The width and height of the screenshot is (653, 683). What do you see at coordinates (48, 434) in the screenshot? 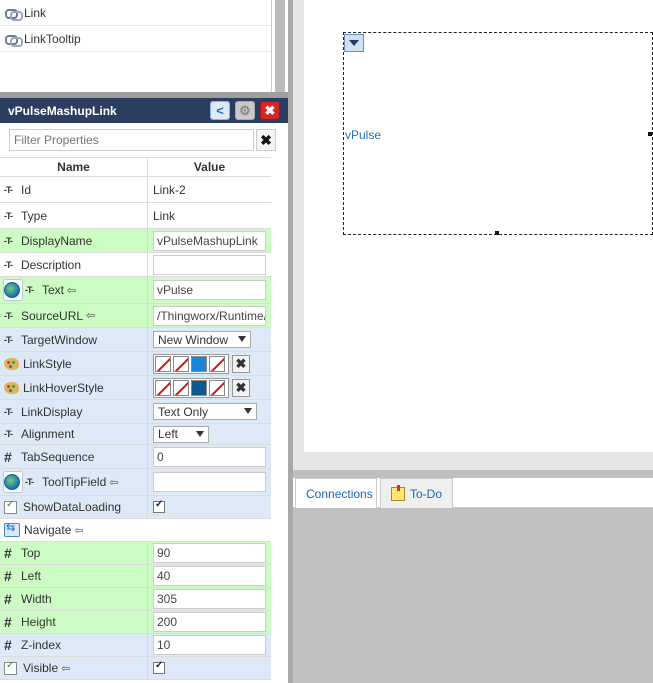
I see `property-name: Alignment` at bounding box center [48, 434].